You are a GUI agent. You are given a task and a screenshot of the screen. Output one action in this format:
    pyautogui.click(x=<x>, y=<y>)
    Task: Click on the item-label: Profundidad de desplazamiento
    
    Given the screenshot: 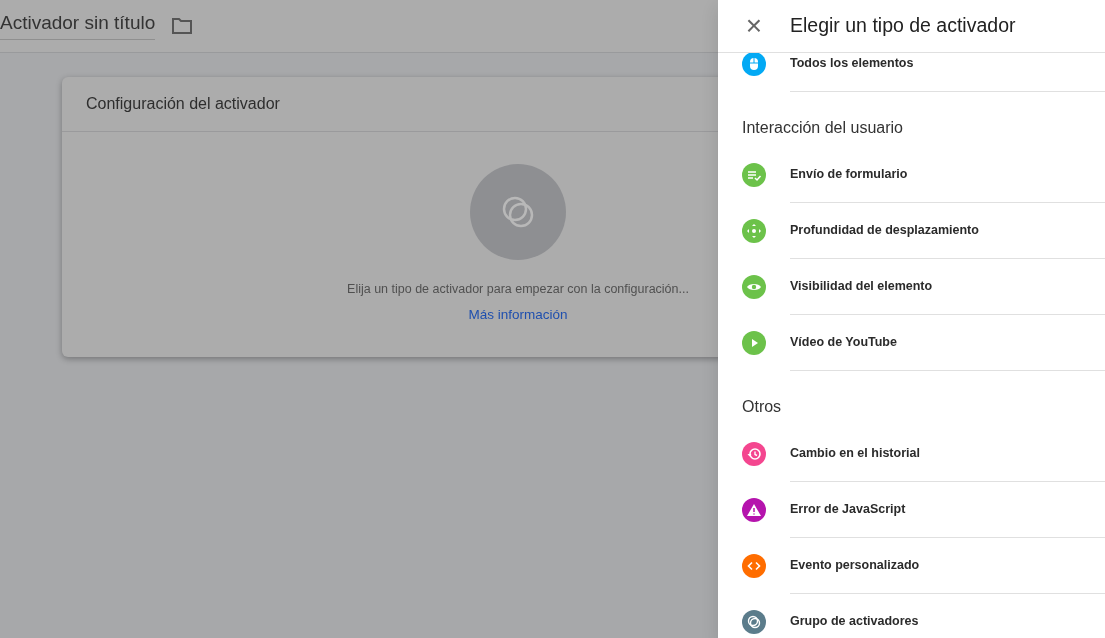 What is the action you would take?
    pyautogui.click(x=884, y=231)
    